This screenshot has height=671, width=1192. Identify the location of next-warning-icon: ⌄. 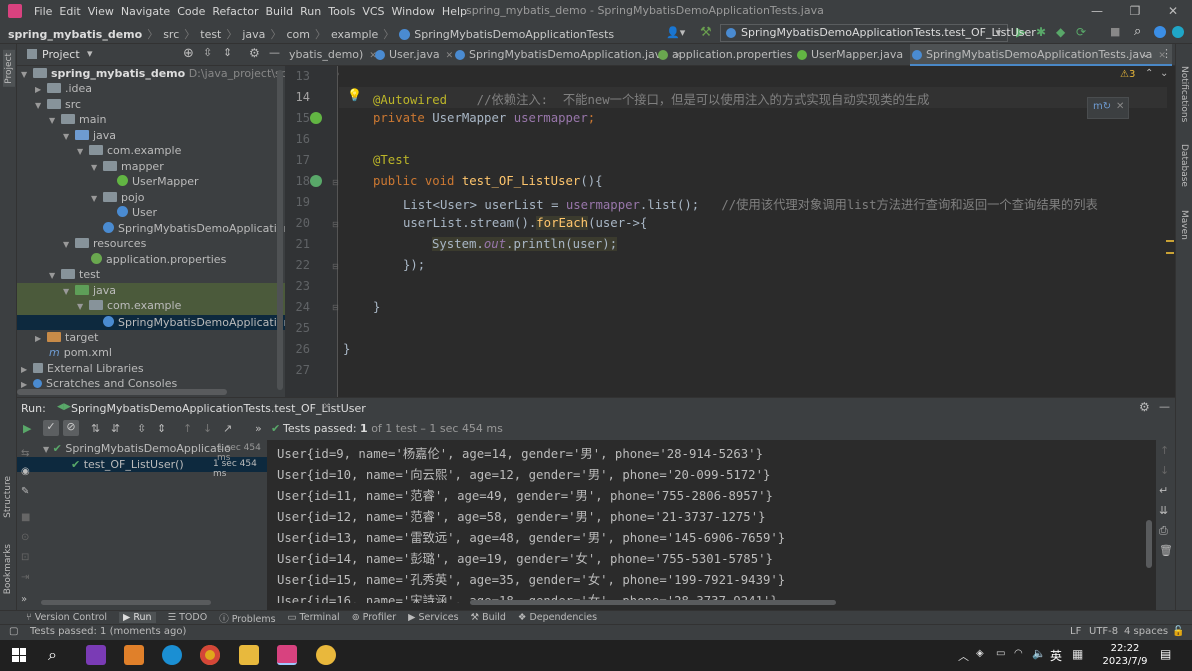
(1164, 73).